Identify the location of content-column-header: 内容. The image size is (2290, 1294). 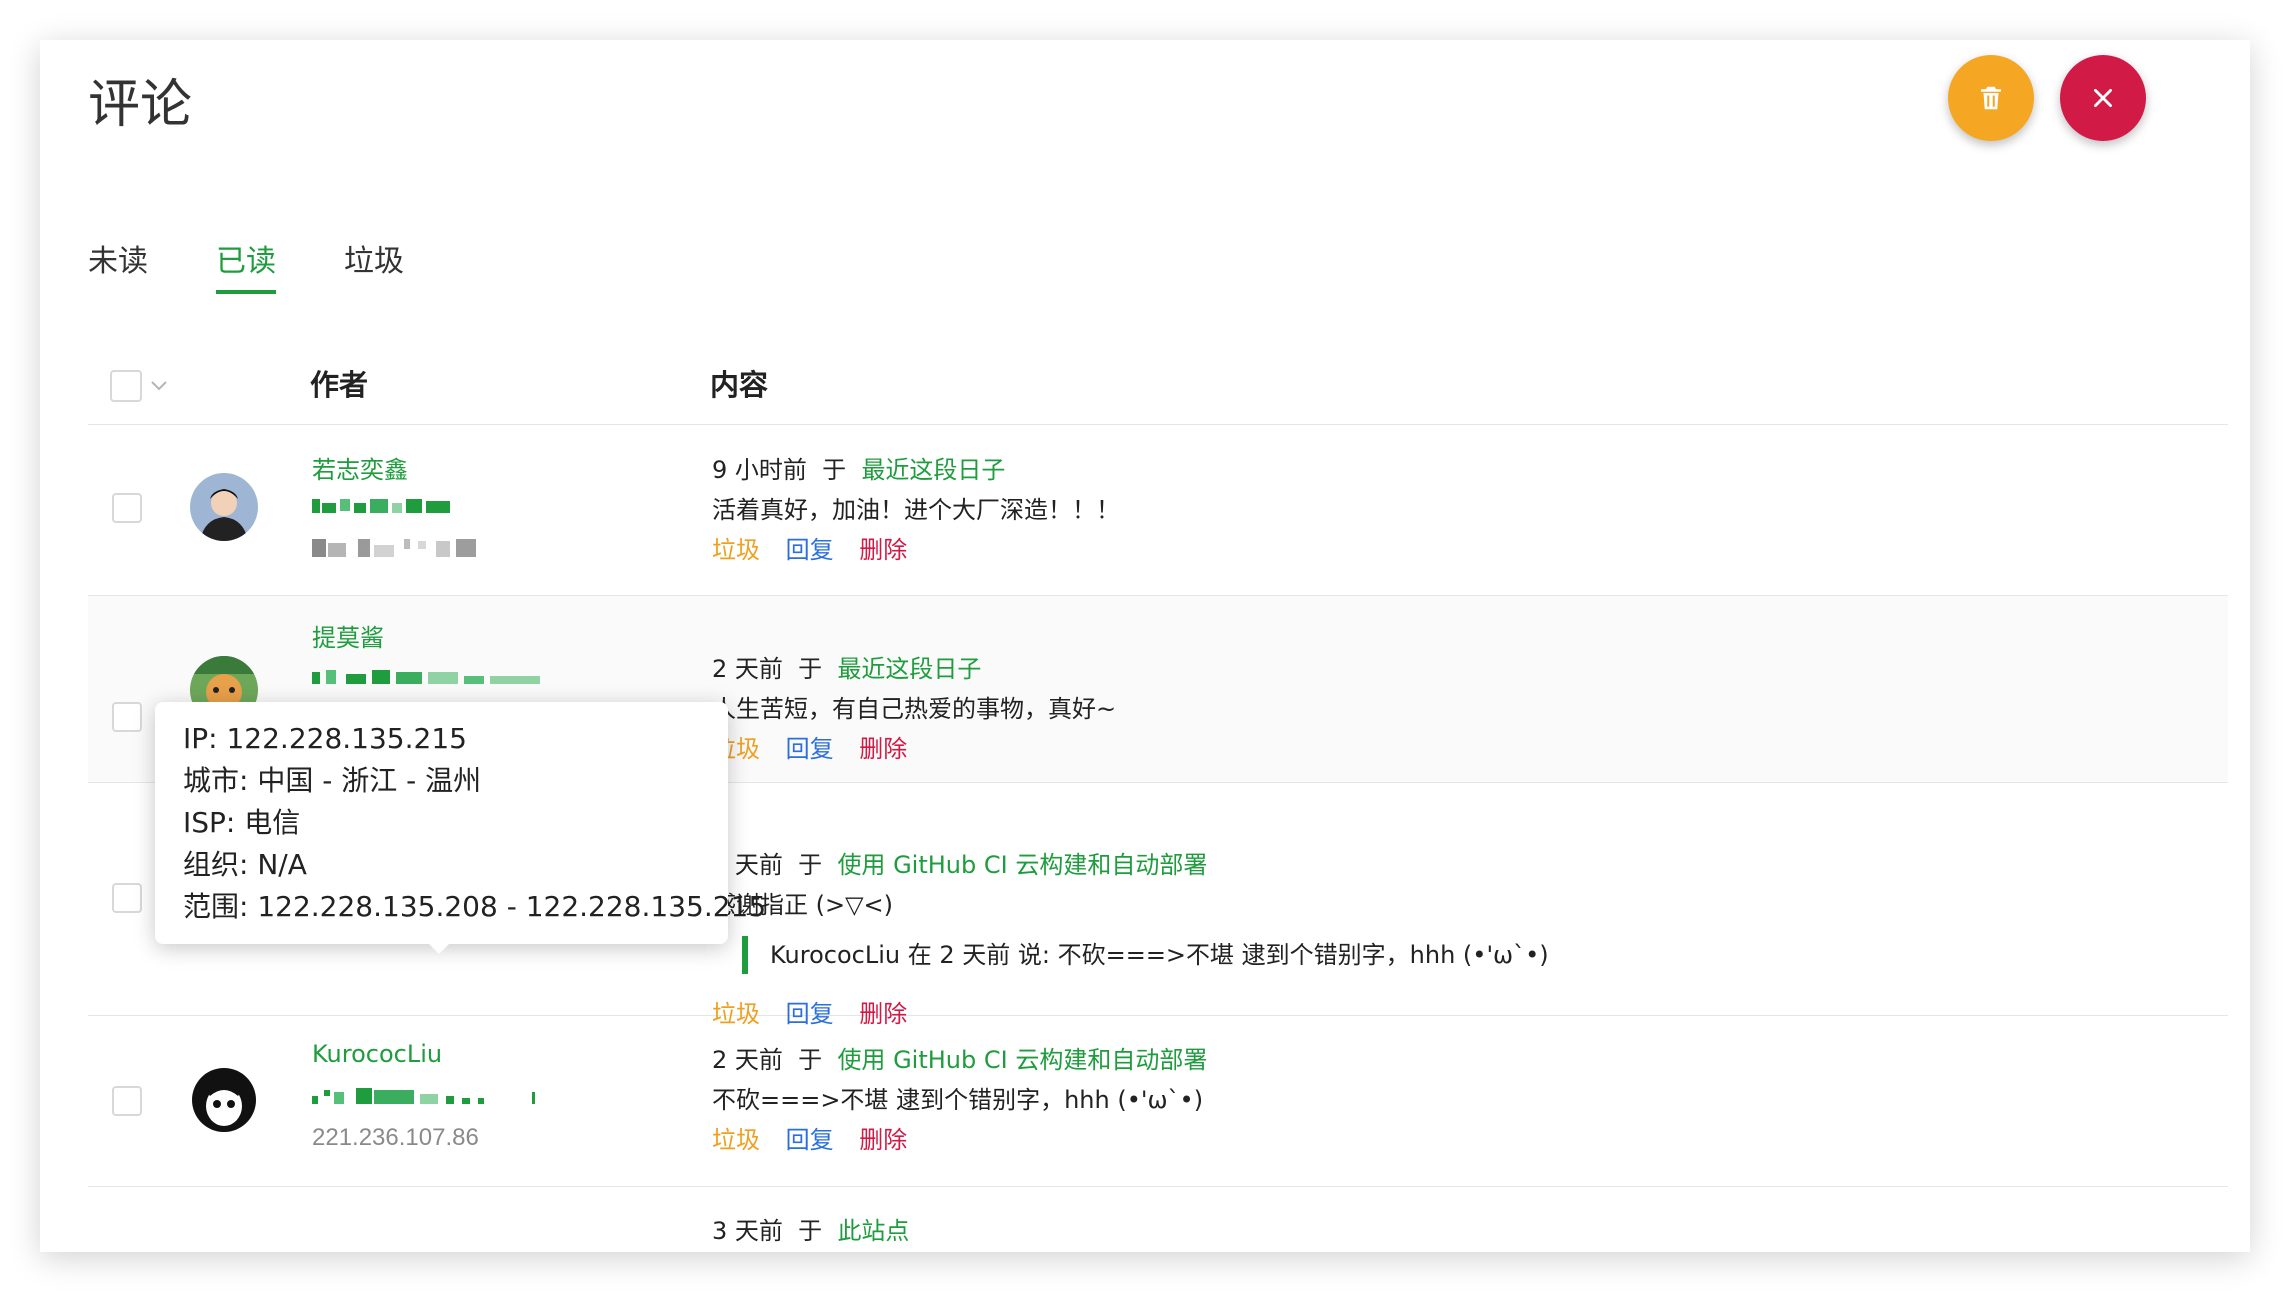
(739, 385).